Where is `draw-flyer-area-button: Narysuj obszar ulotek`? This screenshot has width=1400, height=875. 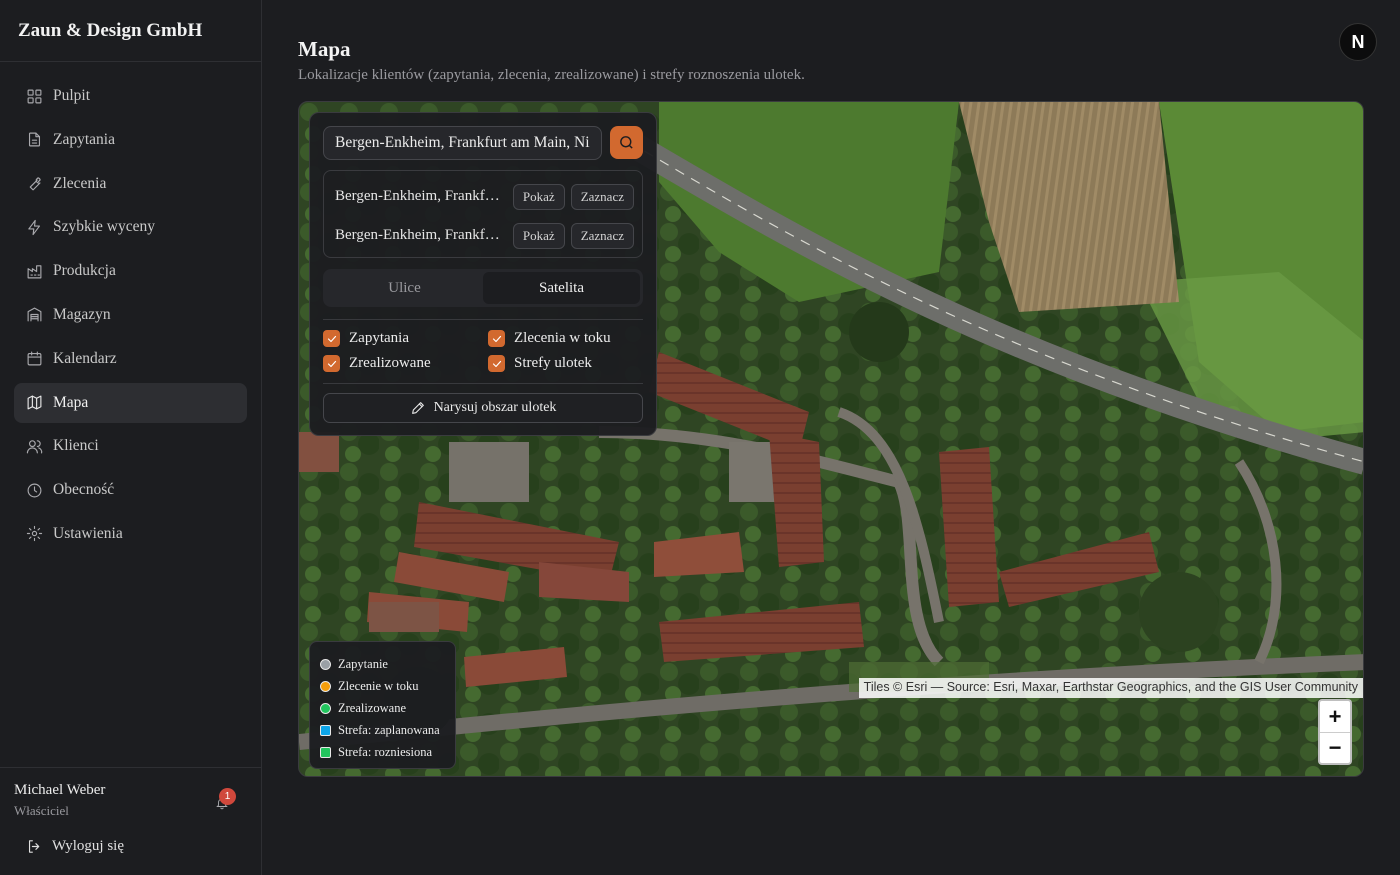 draw-flyer-area-button: Narysuj obszar ulotek is located at coordinates (483, 408).